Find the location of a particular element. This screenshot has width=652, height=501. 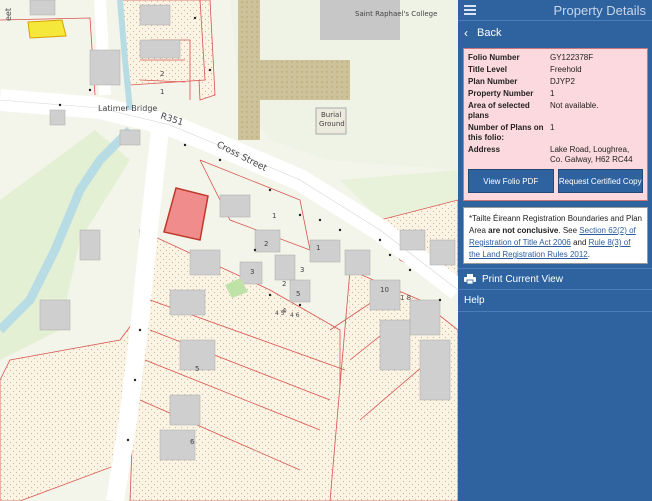

note-bold: are not conclusive is located at coordinates (523, 230).